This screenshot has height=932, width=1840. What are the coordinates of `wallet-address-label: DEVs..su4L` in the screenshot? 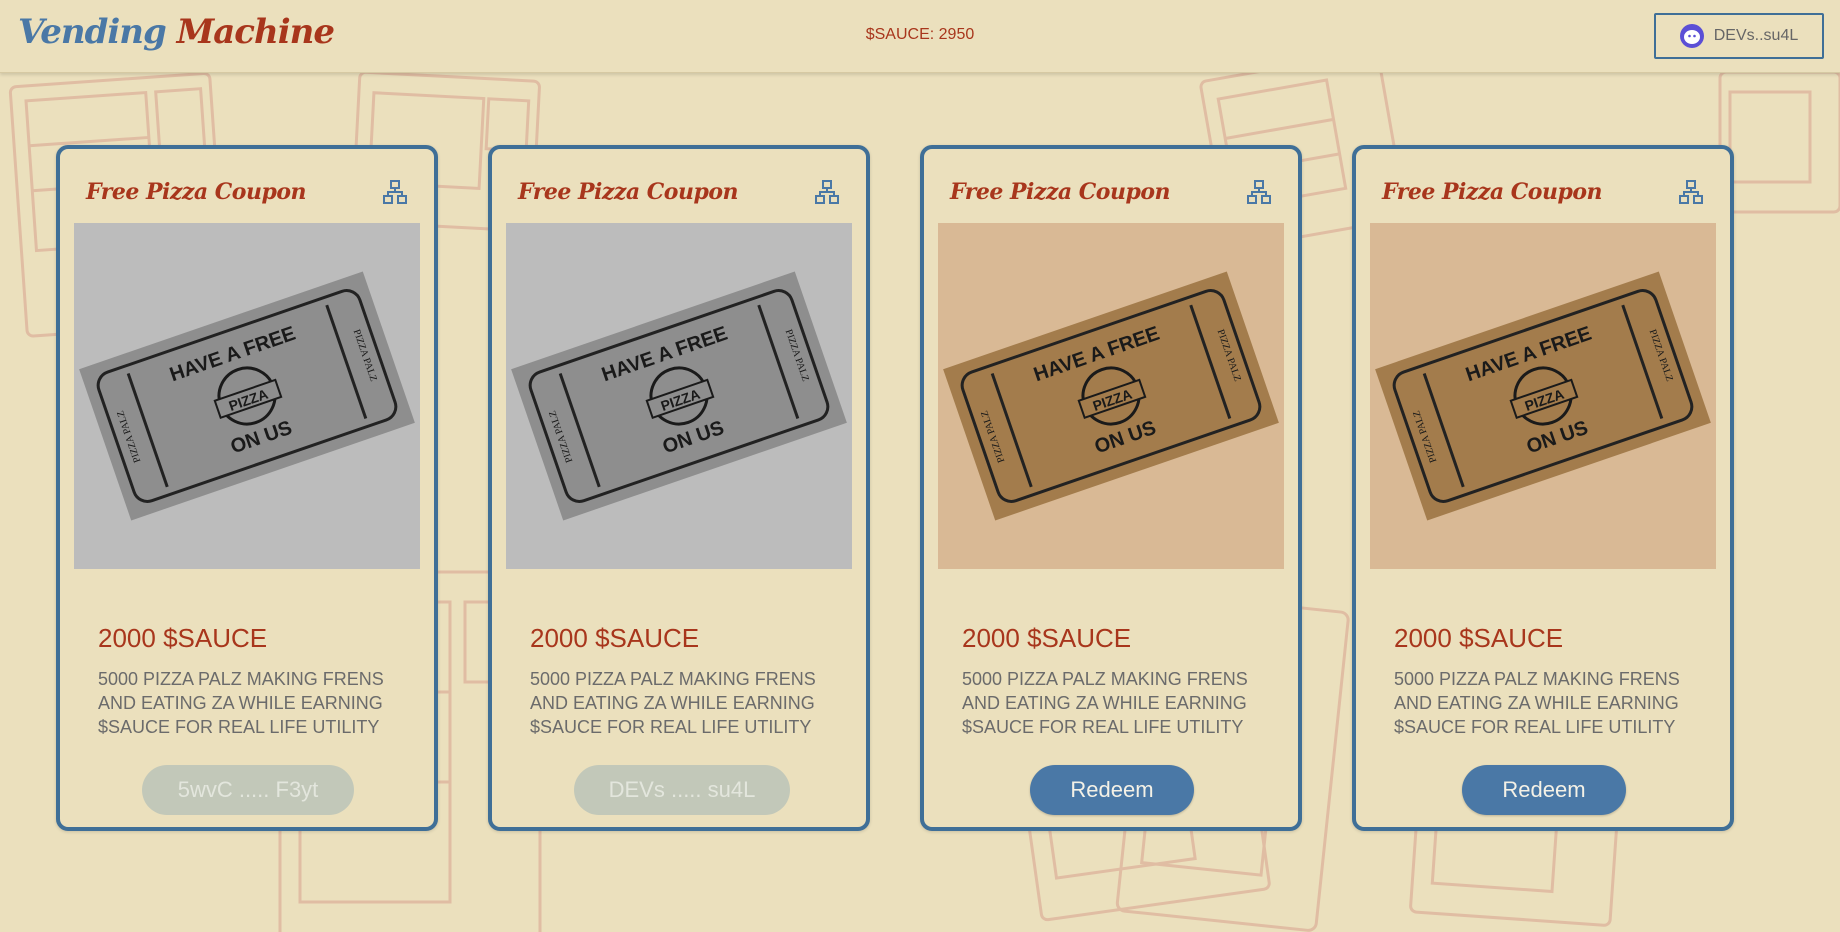 It's located at (1756, 35).